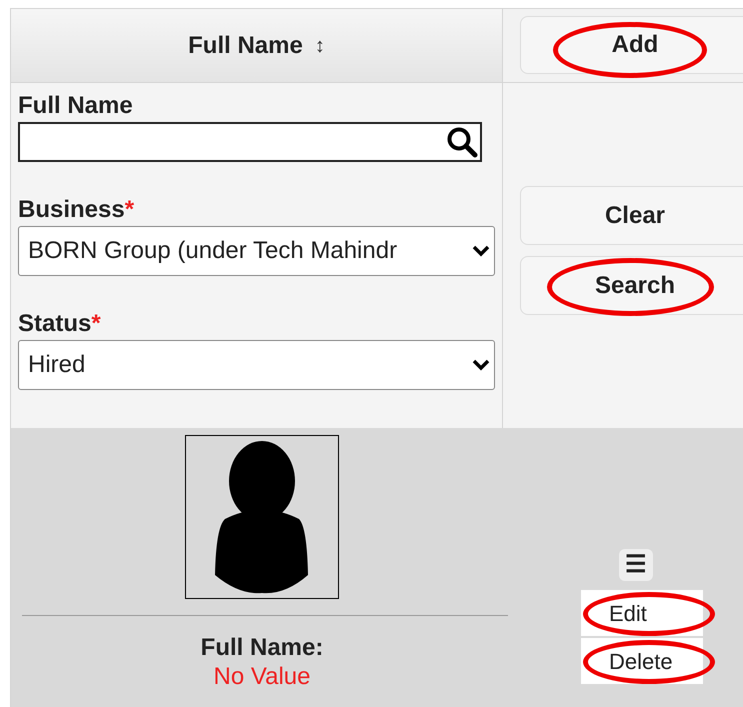 The width and height of the screenshot is (743, 707). Describe the element at coordinates (631, 215) in the screenshot. I see `filter-button: Clear` at that location.